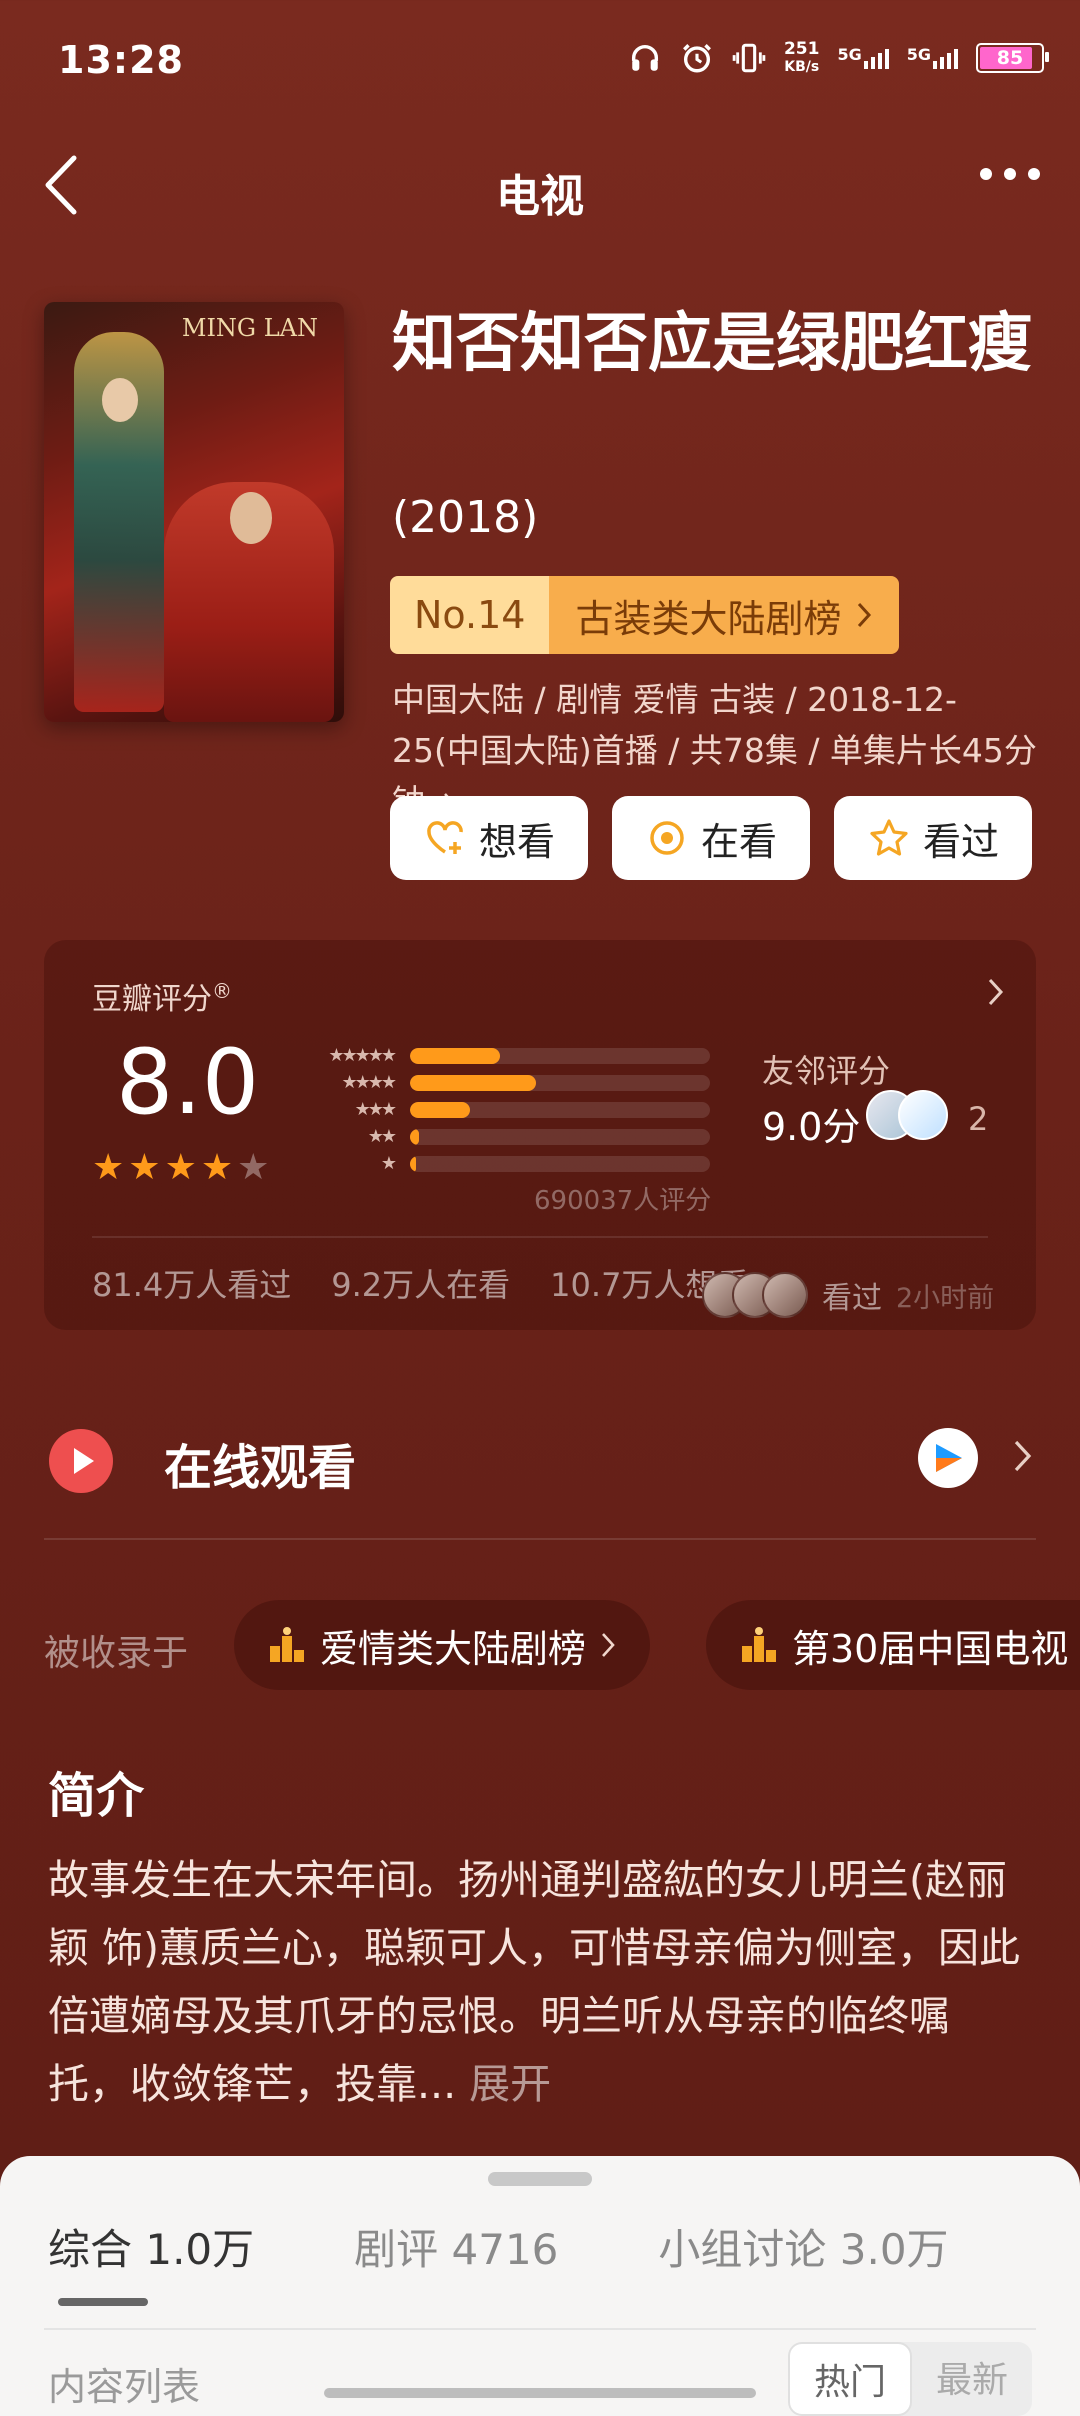  I want to click on action-buttons: 想看 在看 看过, so click(711, 838).